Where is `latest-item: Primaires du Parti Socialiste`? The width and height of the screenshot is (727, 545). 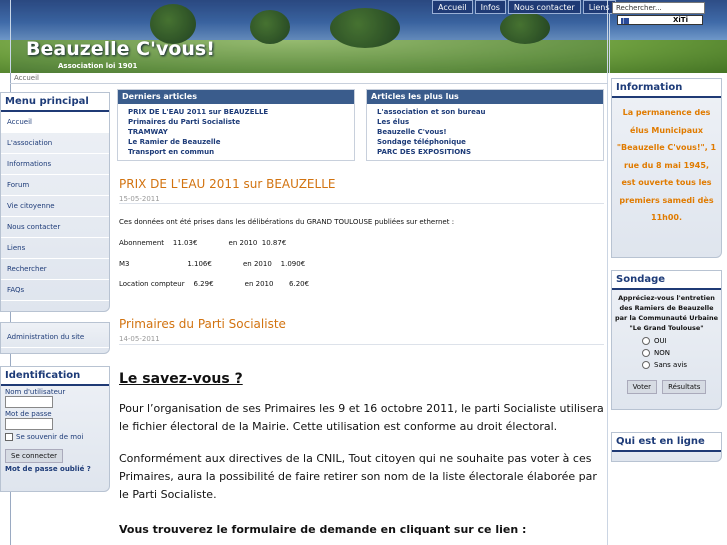
latest-item: Primaires du Parti Socialiste is located at coordinates (236, 122).